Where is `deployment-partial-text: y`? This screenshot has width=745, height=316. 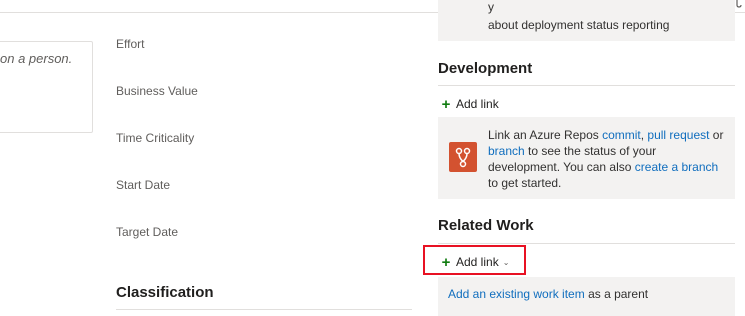 deployment-partial-text: y is located at coordinates (491, 7).